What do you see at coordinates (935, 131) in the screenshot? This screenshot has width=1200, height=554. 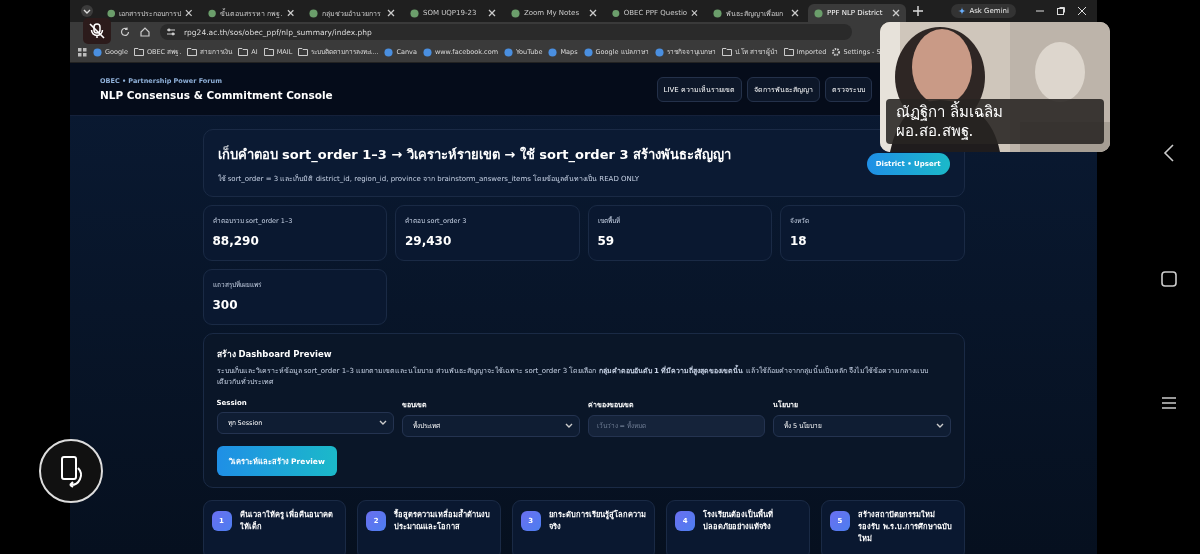 I see `participant-role: ผอ.สอ.สพฐ.` at bounding box center [935, 131].